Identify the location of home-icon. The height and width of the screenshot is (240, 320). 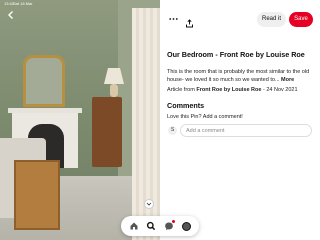
(134, 226).